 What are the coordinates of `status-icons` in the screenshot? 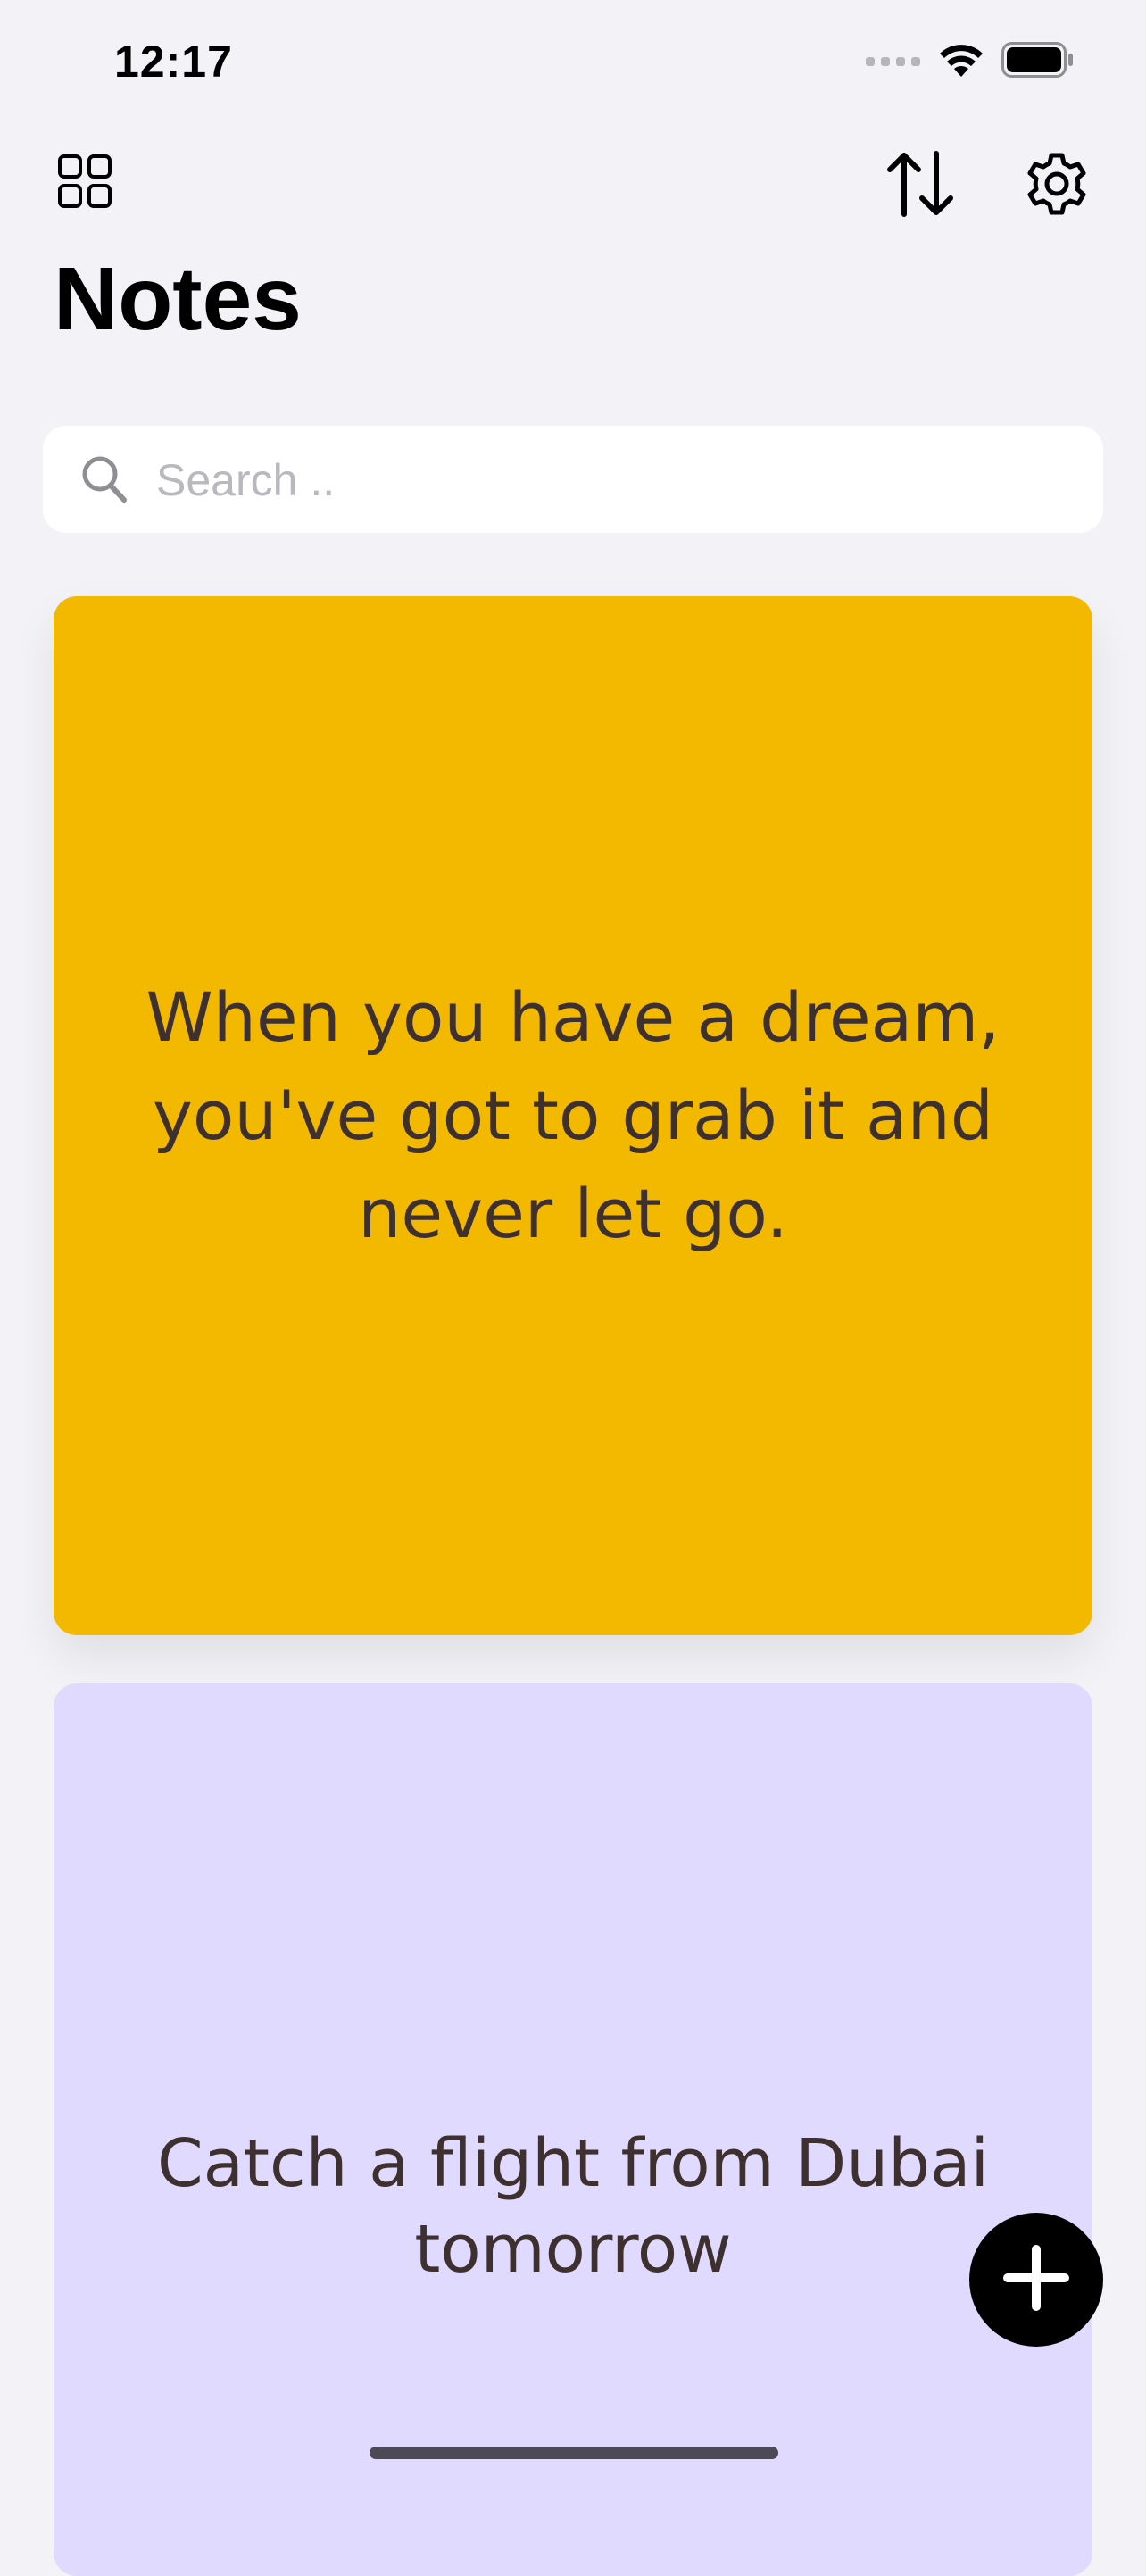 It's located at (970, 62).